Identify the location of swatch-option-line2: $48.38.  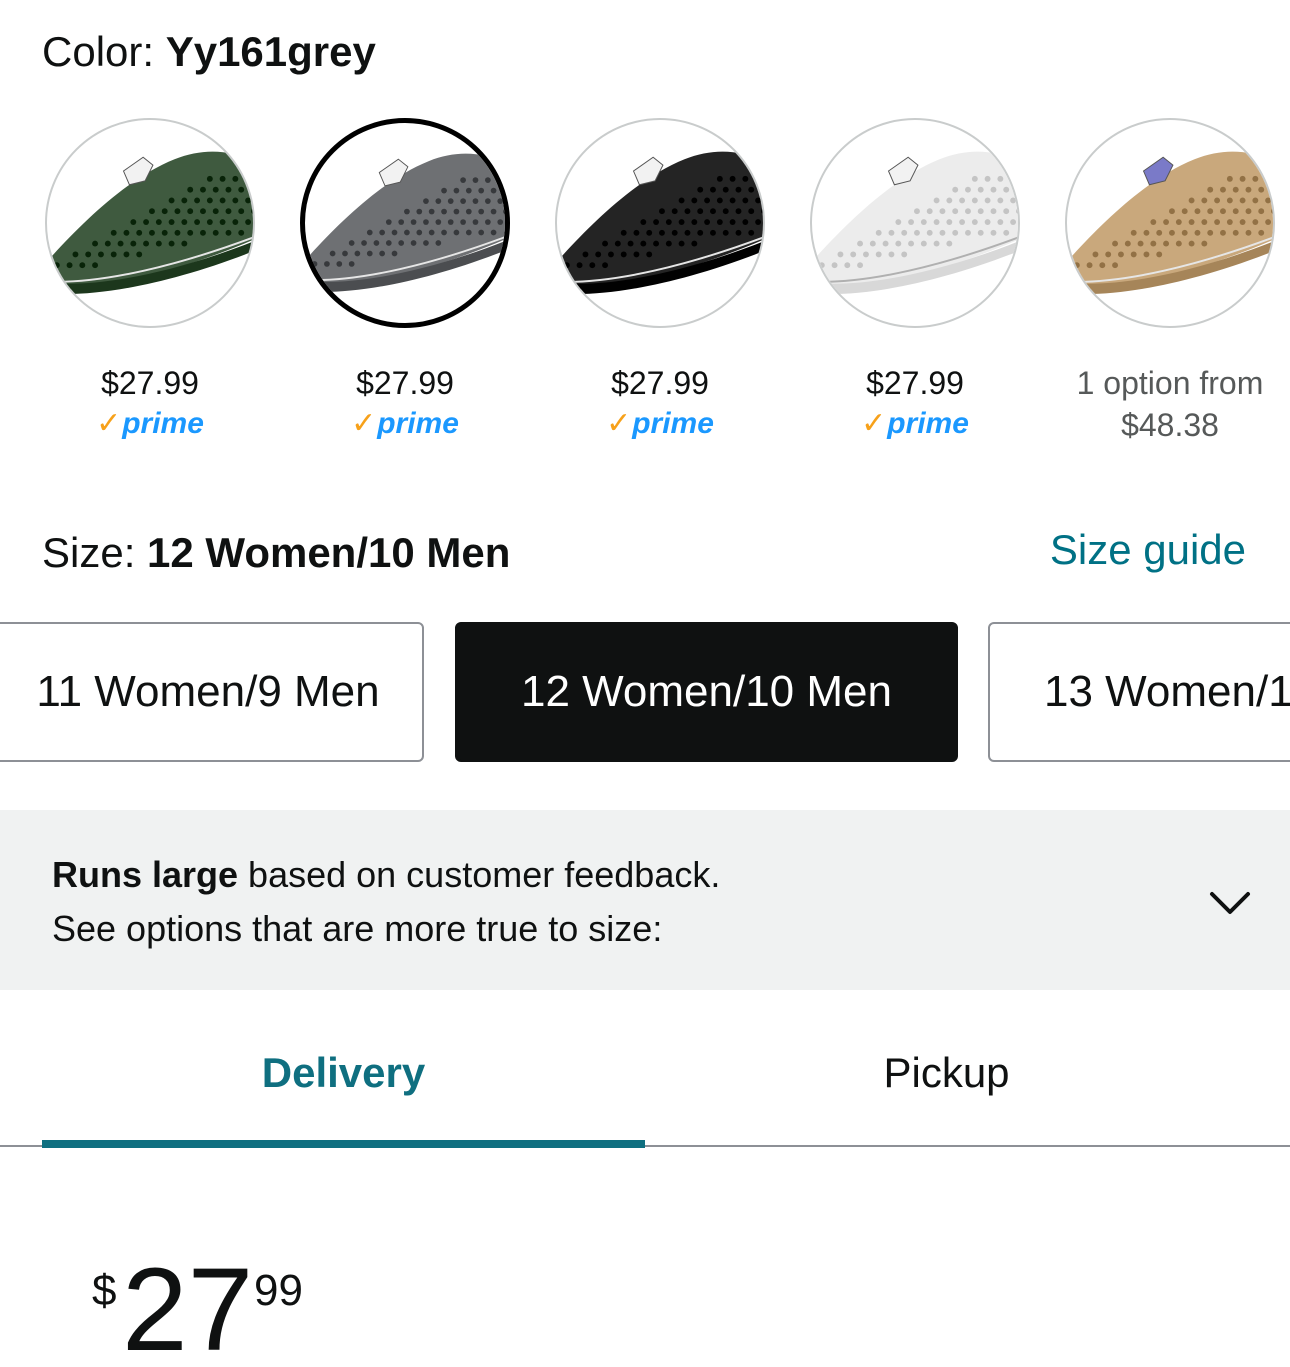
(1170, 425).